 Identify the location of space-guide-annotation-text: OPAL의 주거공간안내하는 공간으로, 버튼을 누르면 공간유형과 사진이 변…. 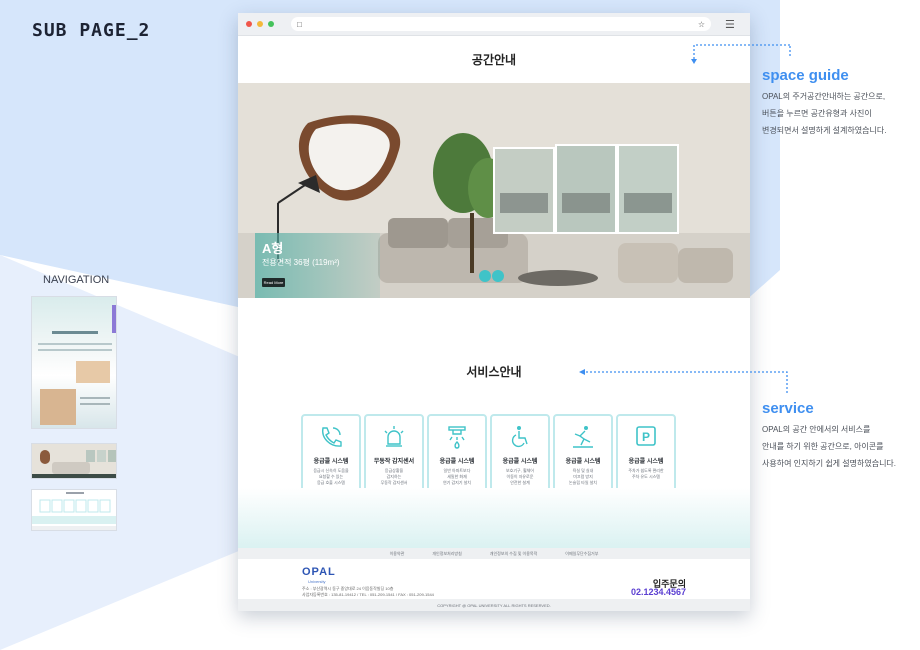
(824, 113).